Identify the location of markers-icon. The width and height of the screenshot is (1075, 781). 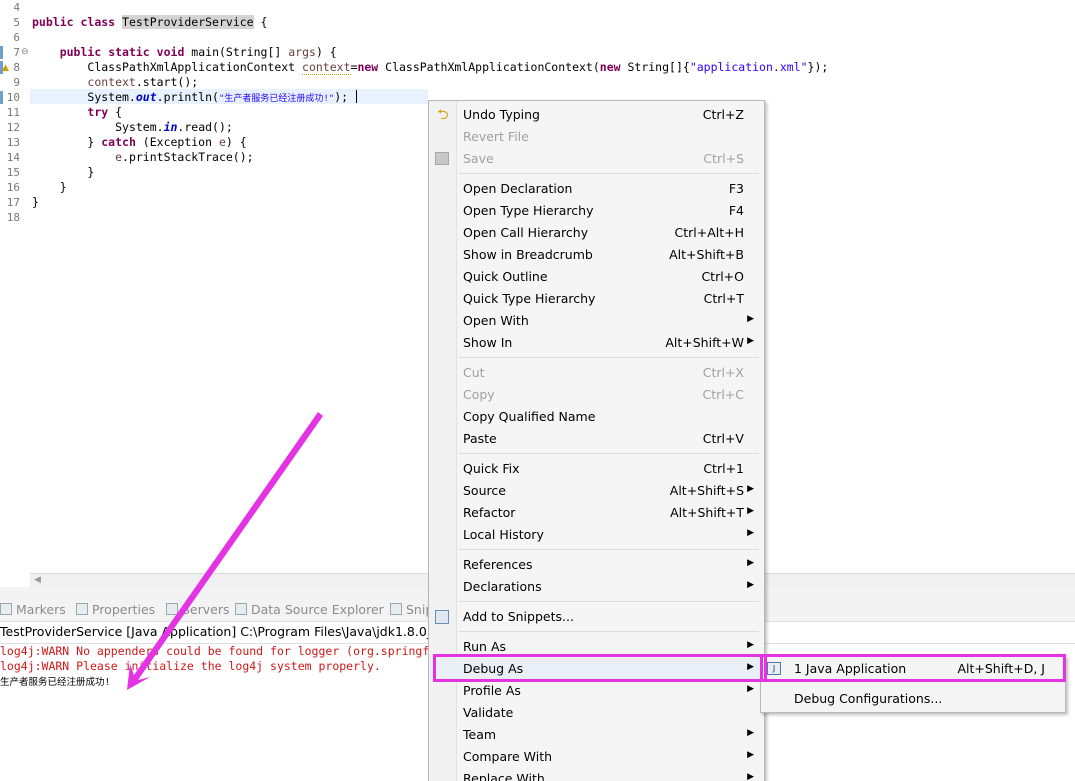
(6, 609).